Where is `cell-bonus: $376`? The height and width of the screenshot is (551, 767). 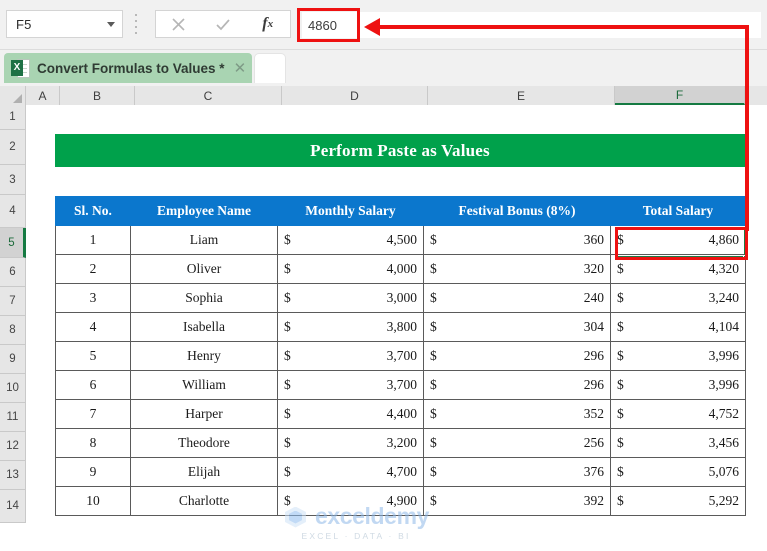 cell-bonus: $376 is located at coordinates (517, 472).